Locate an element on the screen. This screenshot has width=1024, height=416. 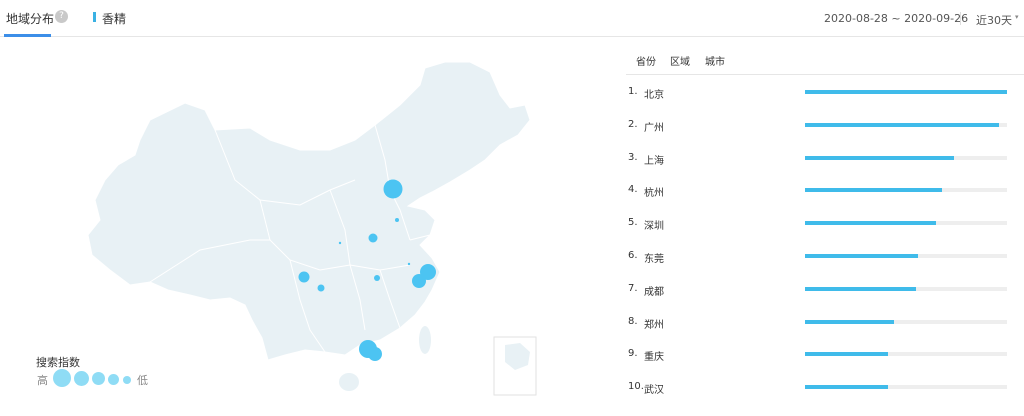
rank-number: 4. is located at coordinates (633, 190).